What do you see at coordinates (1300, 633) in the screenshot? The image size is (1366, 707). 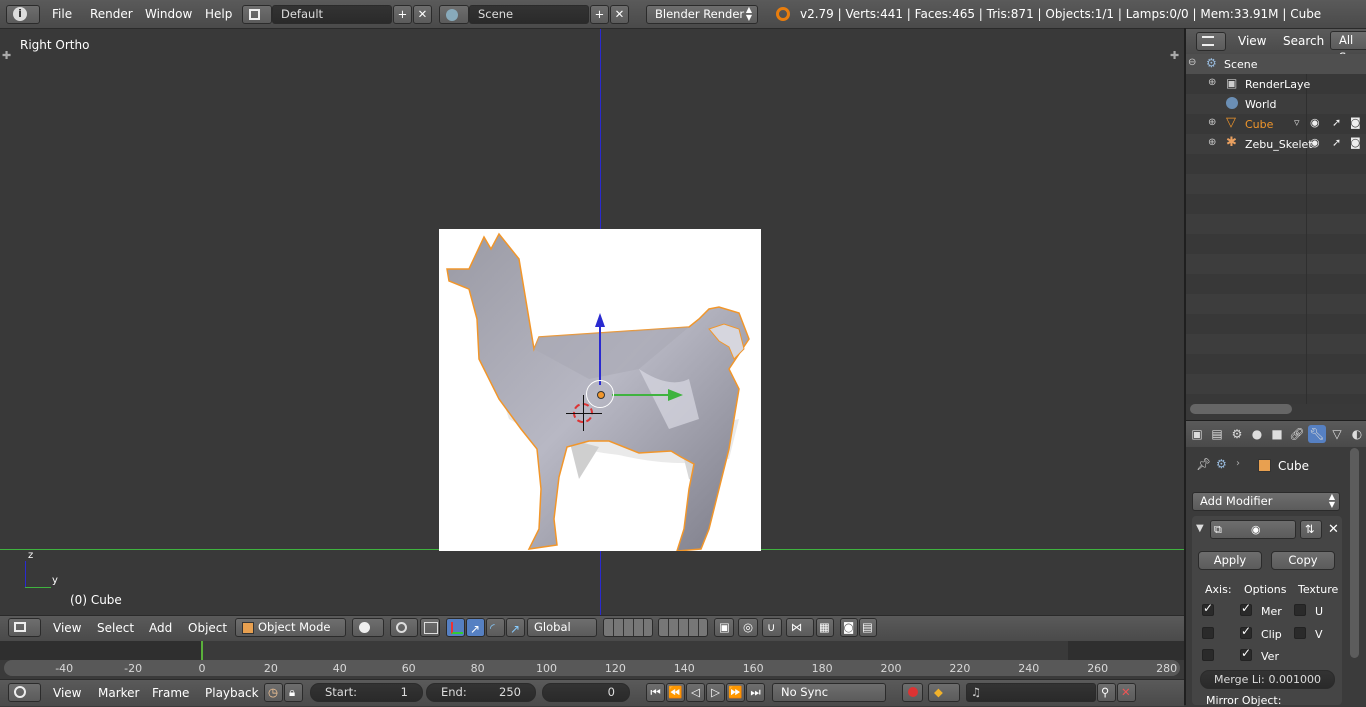 I see `texture-v-checkbox` at bounding box center [1300, 633].